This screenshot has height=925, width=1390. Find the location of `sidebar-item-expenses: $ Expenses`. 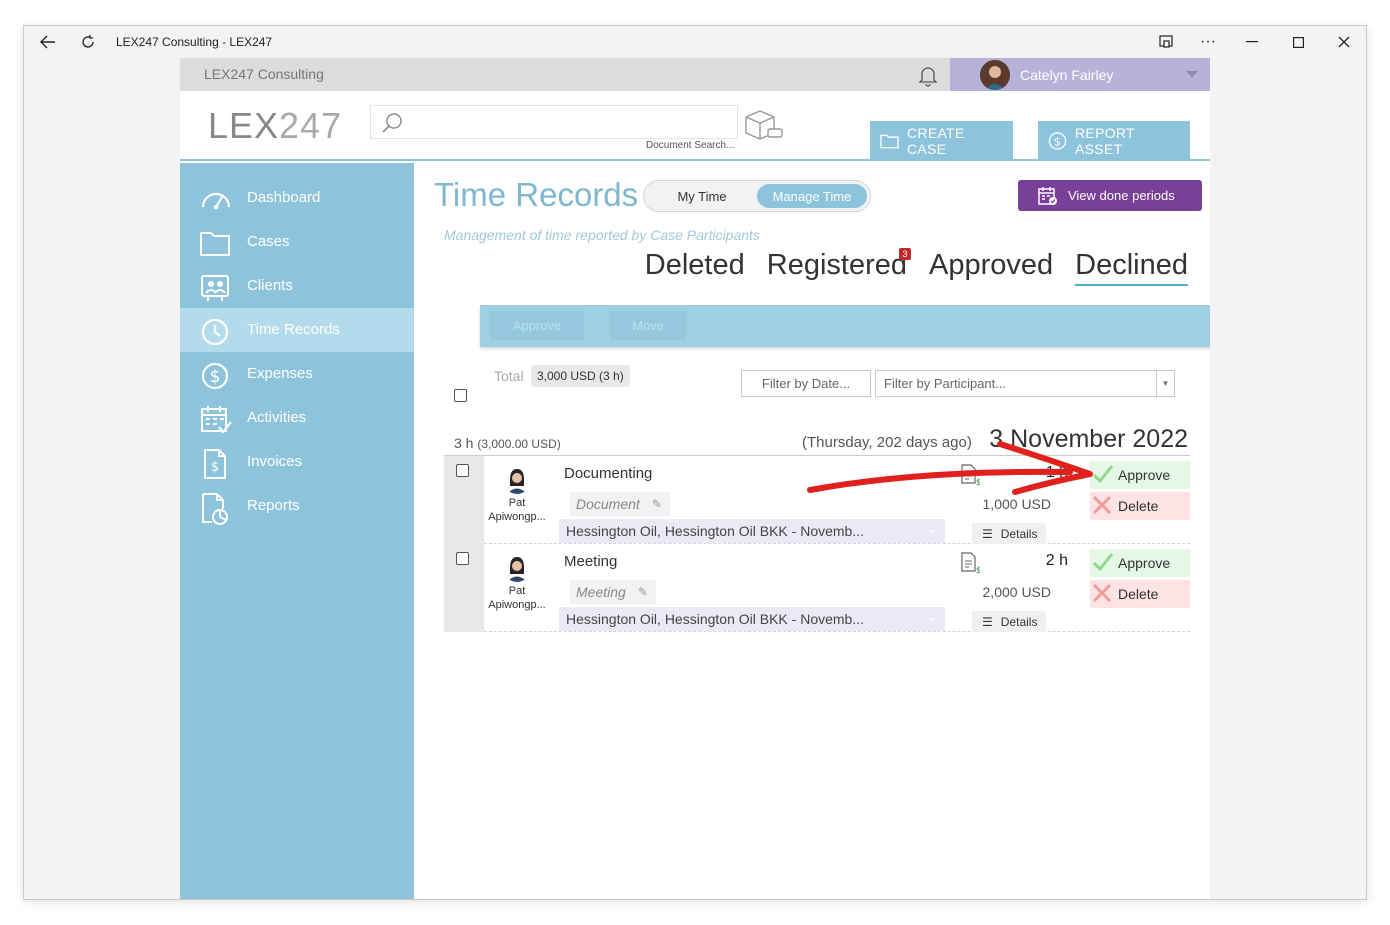

sidebar-item-expenses: $ Expenses is located at coordinates (297, 374).